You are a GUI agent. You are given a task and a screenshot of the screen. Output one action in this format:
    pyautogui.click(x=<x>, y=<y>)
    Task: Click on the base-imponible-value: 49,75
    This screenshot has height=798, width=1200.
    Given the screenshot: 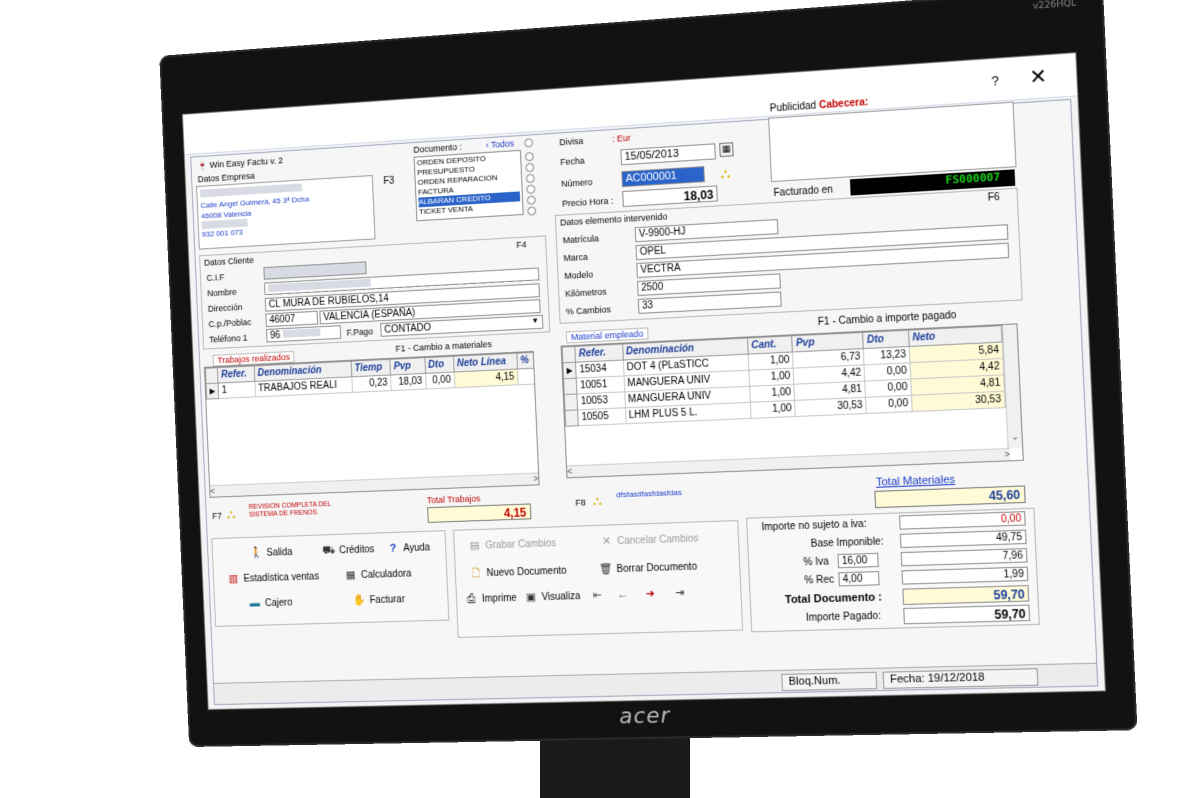 What is the action you would take?
    pyautogui.click(x=963, y=539)
    